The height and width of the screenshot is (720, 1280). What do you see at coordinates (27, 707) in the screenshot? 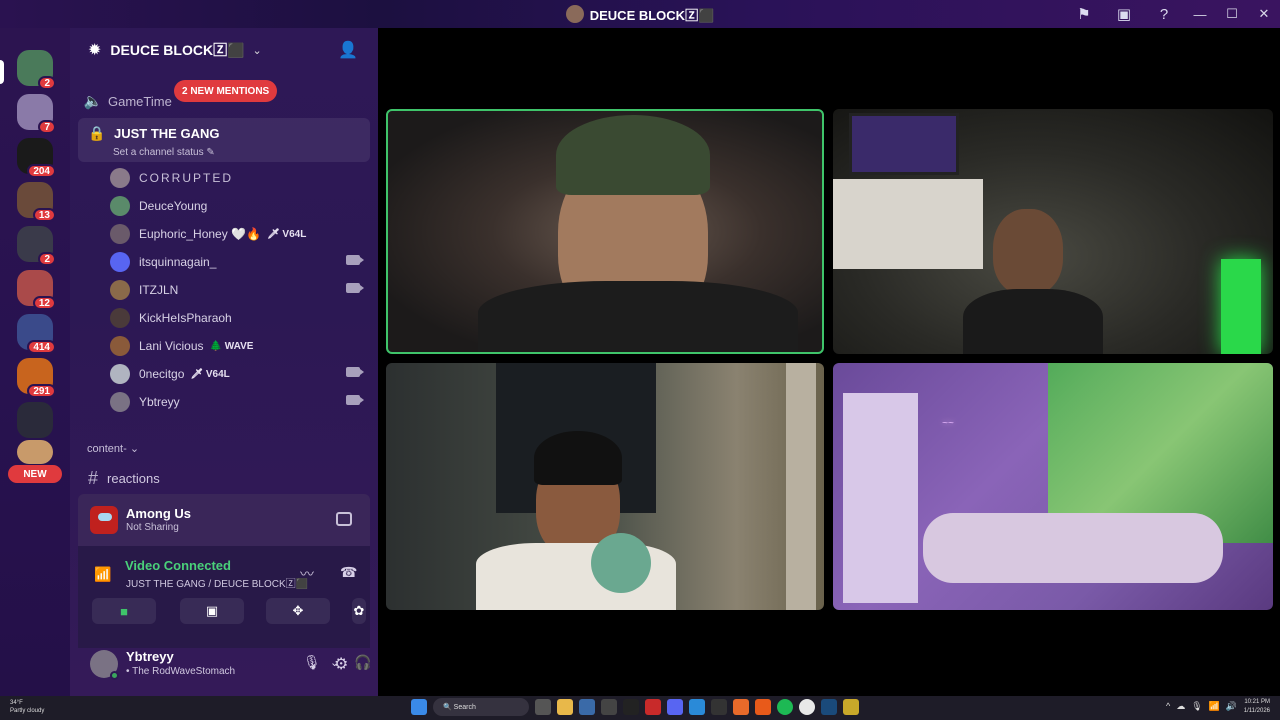
I see `weather-widget: 34°F Partly cloudy` at bounding box center [27, 707].